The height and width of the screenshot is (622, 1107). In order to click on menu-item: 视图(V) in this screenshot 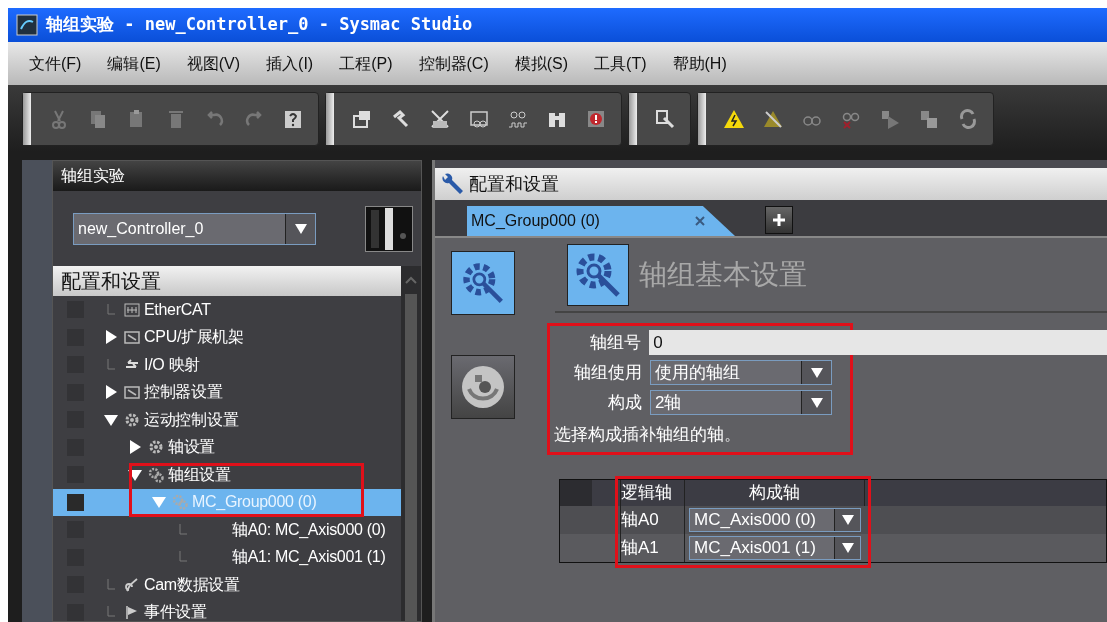, I will do `click(213, 63)`.